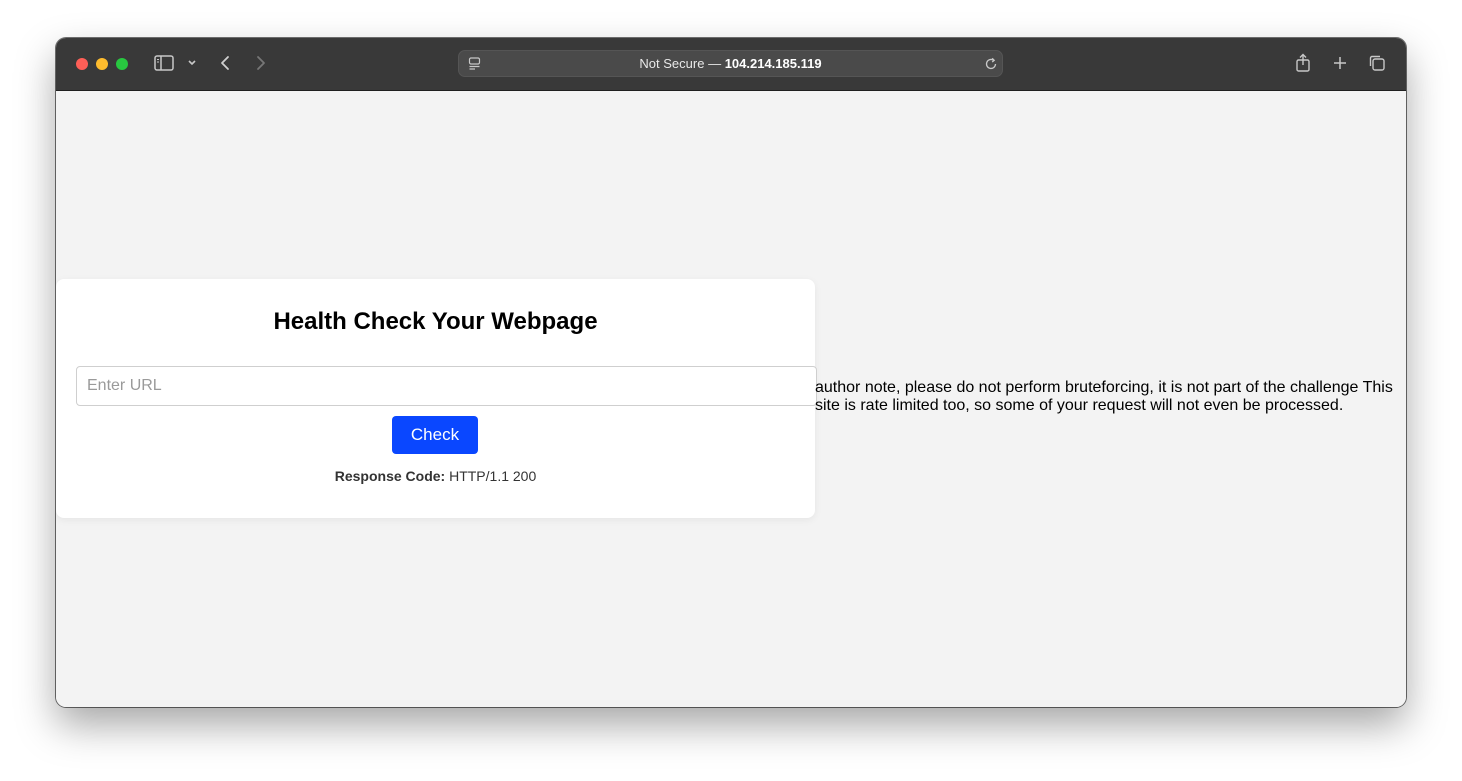 Image resolution: width=1462 pixels, height=781 pixels. What do you see at coordinates (192, 63) in the screenshot?
I see `chevron-down-icon` at bounding box center [192, 63].